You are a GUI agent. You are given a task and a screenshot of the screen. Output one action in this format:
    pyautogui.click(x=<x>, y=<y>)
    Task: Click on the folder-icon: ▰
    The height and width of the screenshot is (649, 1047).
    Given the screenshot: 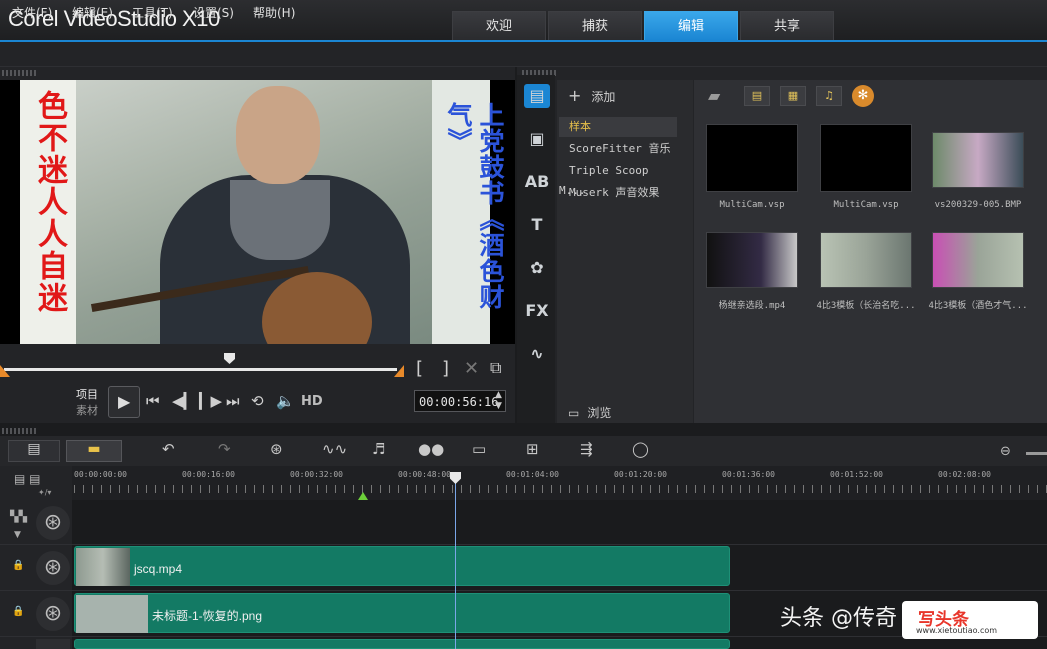 What is the action you would take?
    pyautogui.click(x=714, y=95)
    